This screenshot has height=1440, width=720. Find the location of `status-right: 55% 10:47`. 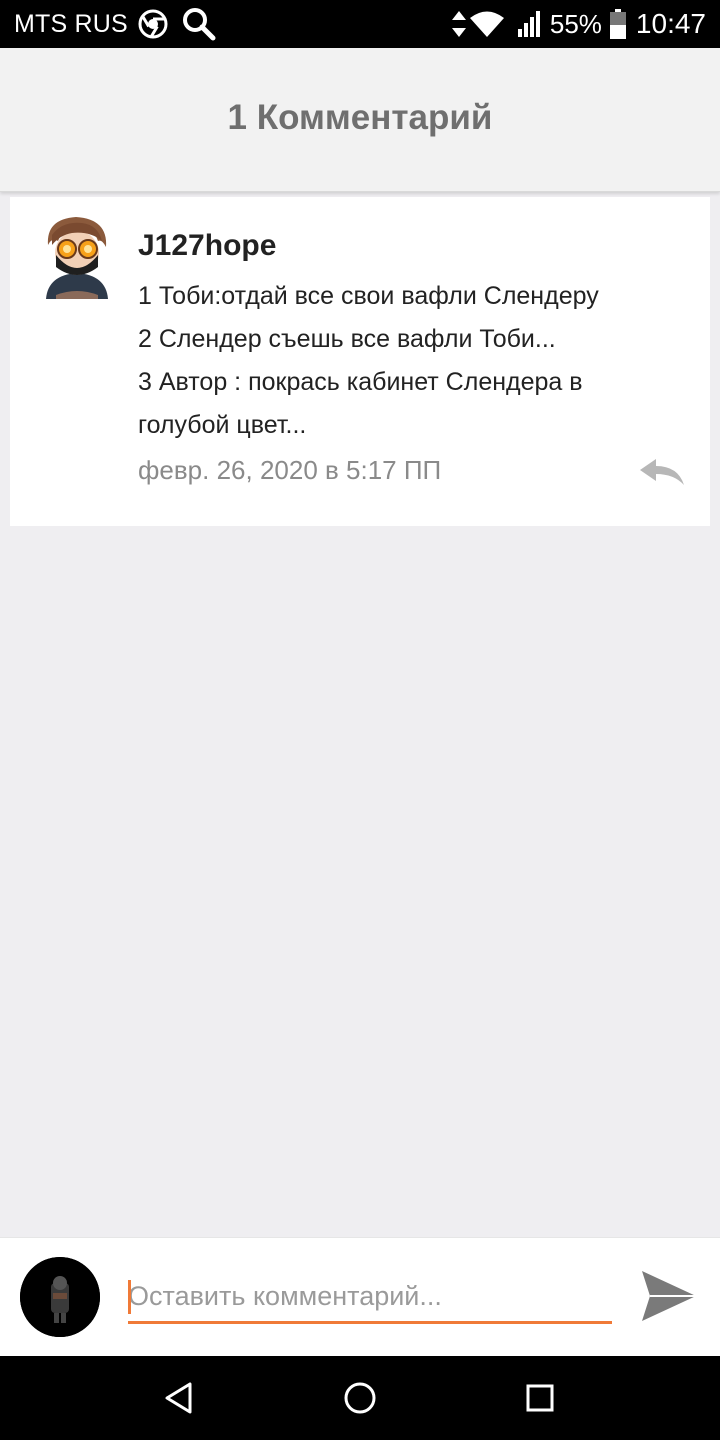

status-right: 55% 10:47 is located at coordinates (578, 24).